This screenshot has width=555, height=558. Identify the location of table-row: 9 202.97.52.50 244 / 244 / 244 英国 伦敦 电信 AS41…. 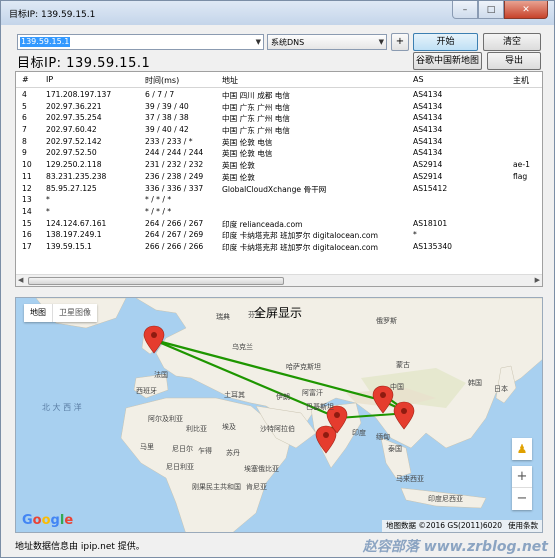
(279, 153).